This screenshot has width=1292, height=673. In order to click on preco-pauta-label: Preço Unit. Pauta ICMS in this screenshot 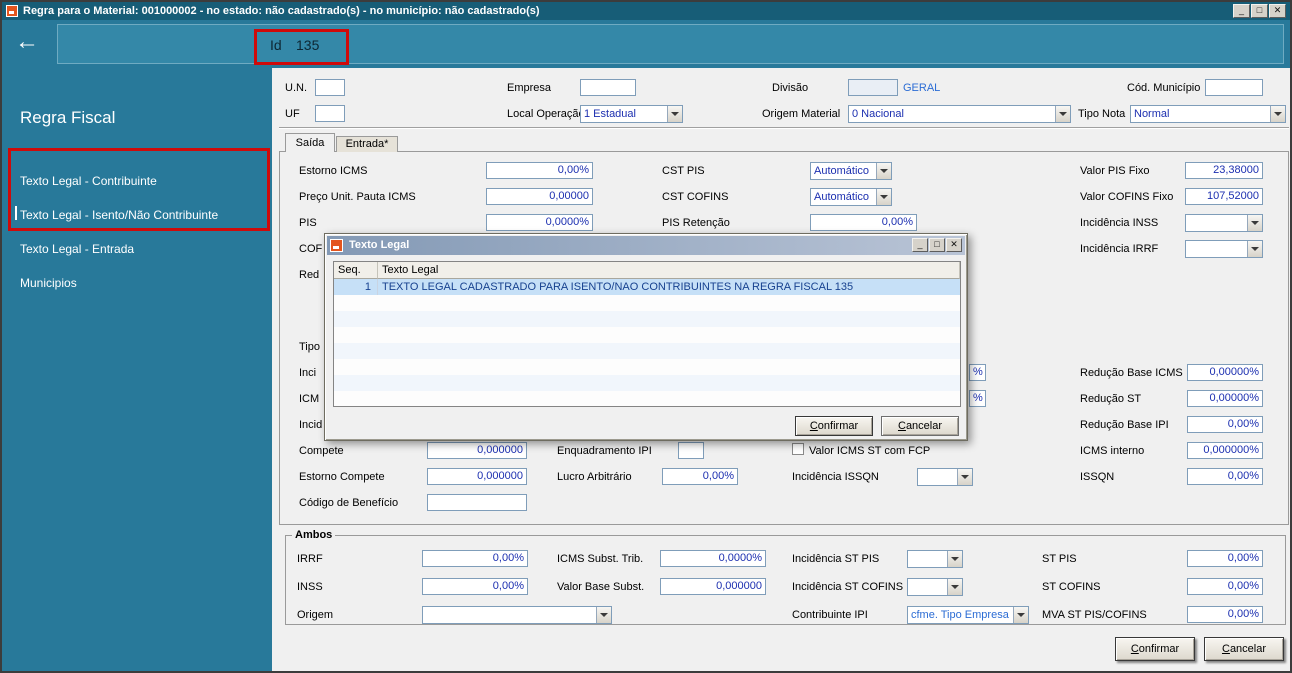, I will do `click(357, 197)`.